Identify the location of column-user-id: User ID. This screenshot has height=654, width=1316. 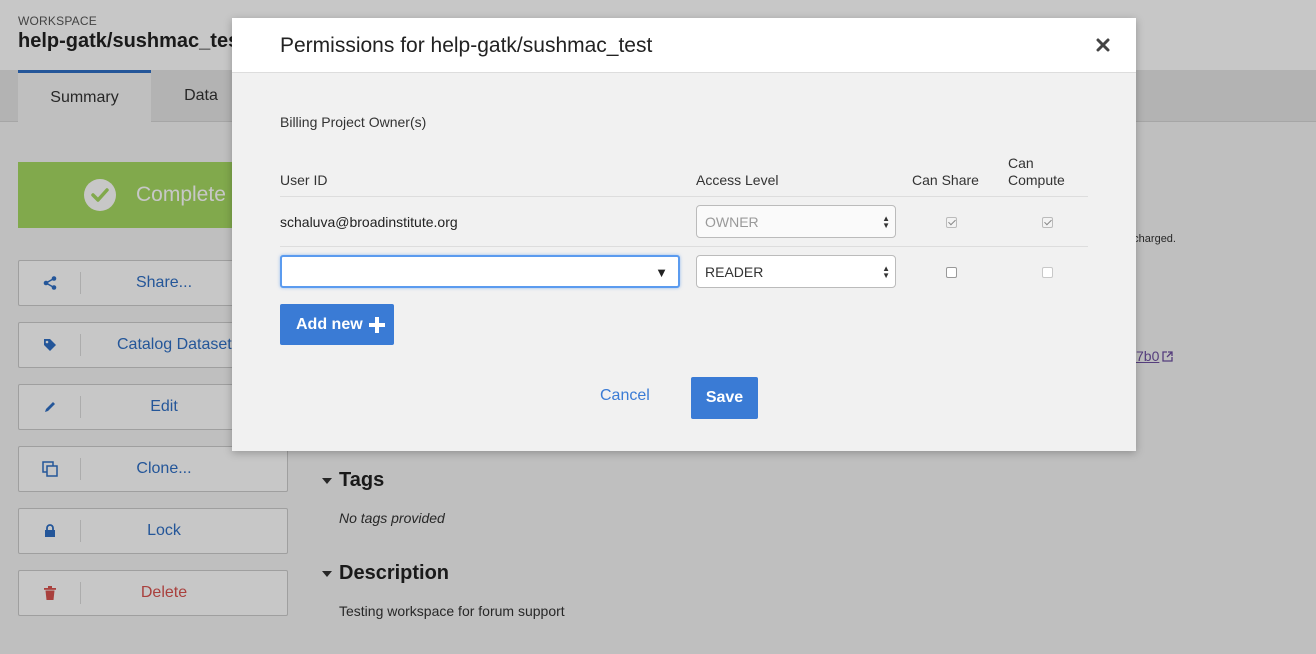
(304, 180).